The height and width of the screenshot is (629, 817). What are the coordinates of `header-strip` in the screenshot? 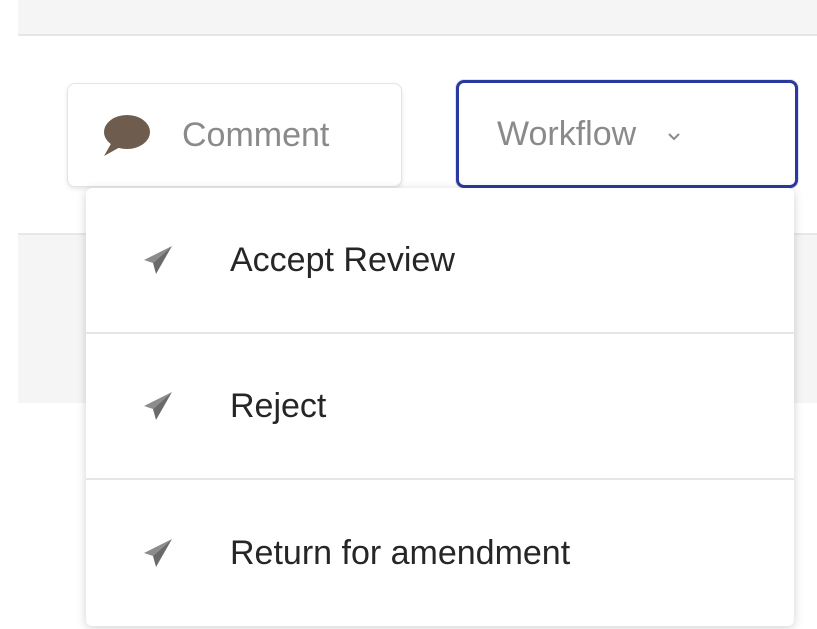 It's located at (417, 18).